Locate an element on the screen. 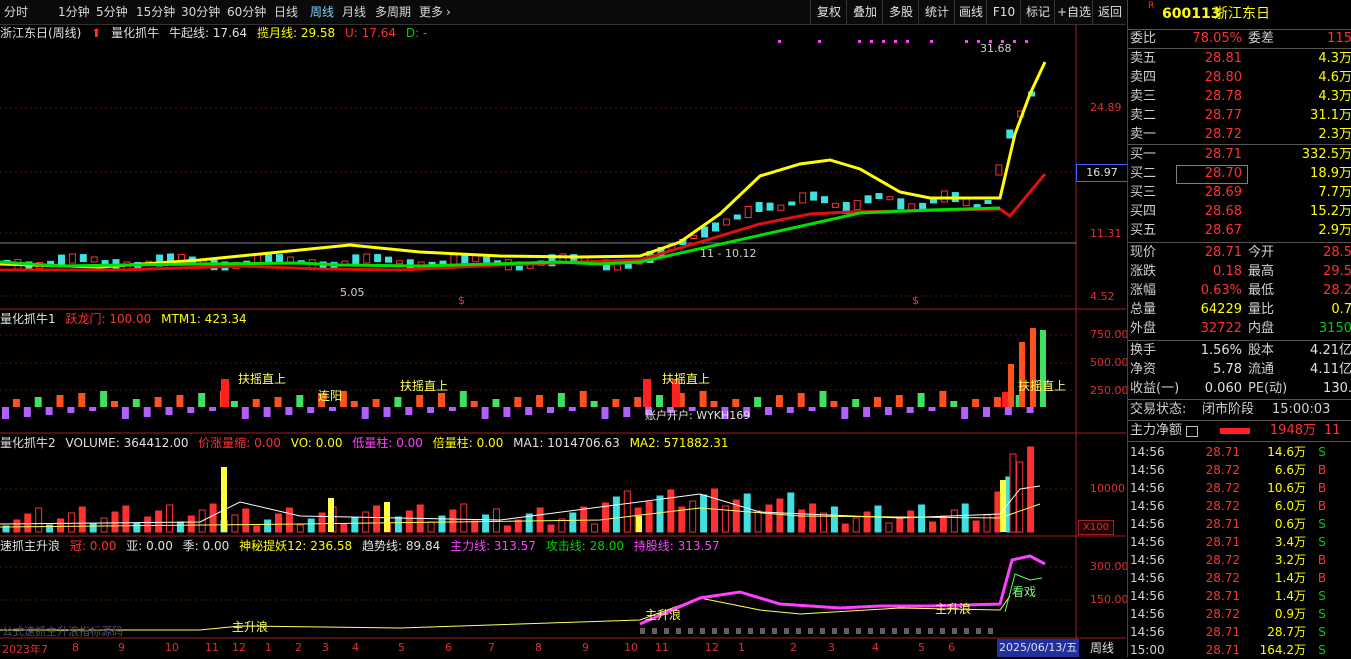  tick-row: 14:56 28.71 1.4万 S is located at coordinates (1239, 596).